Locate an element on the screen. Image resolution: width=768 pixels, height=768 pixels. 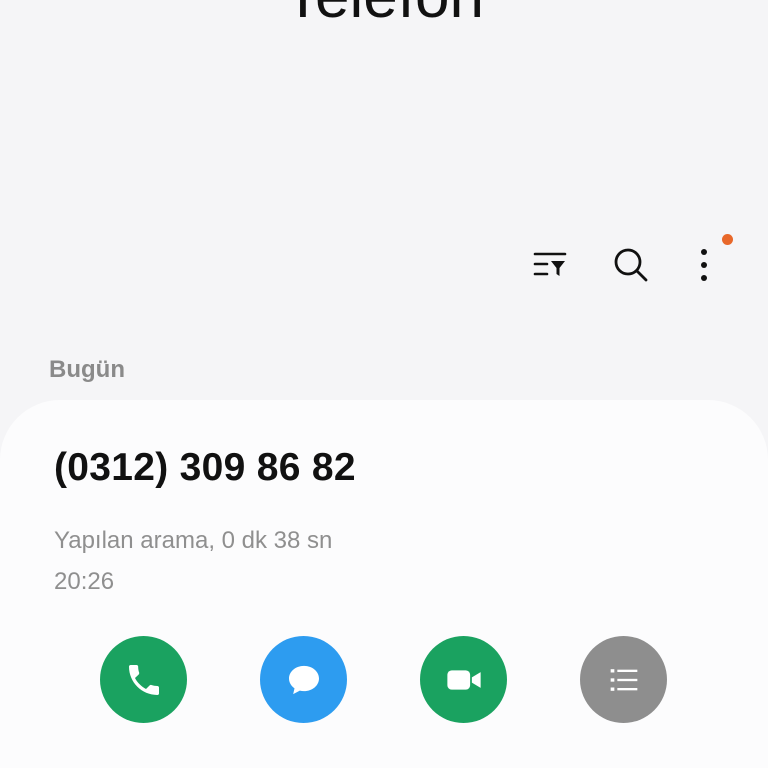
search-button is located at coordinates (631, 265).